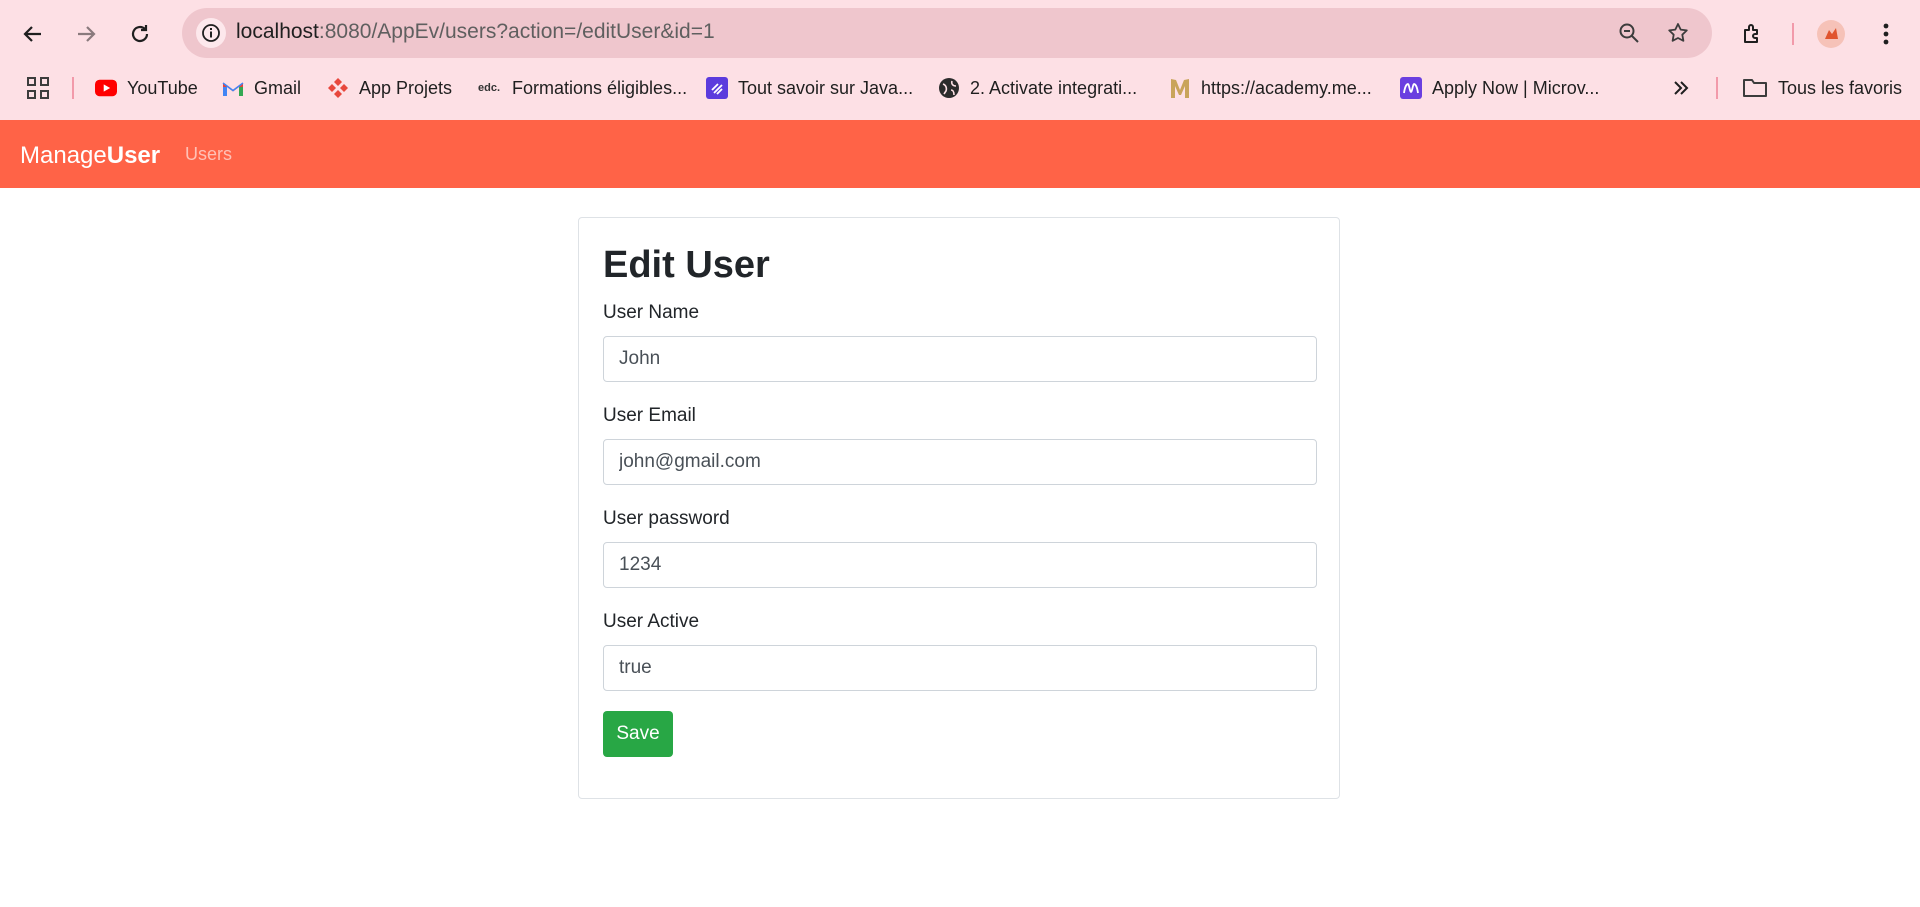  Describe the element at coordinates (1753, 34) in the screenshot. I see `extensions-icon` at that location.